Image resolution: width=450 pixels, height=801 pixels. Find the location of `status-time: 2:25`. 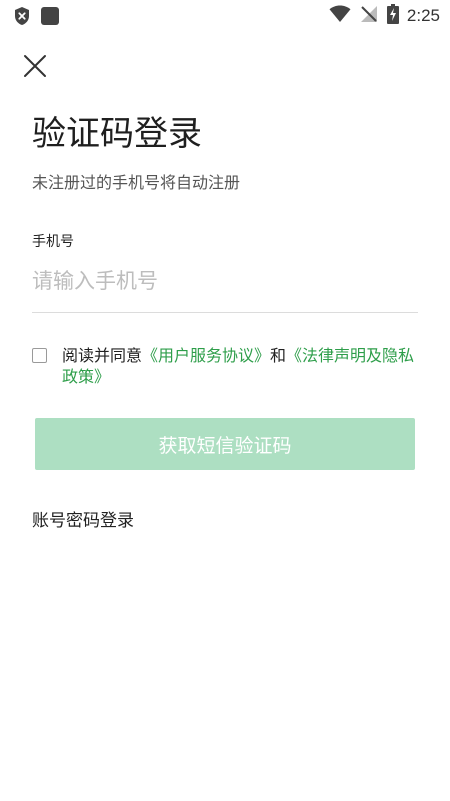

status-time: 2:25 is located at coordinates (423, 15).